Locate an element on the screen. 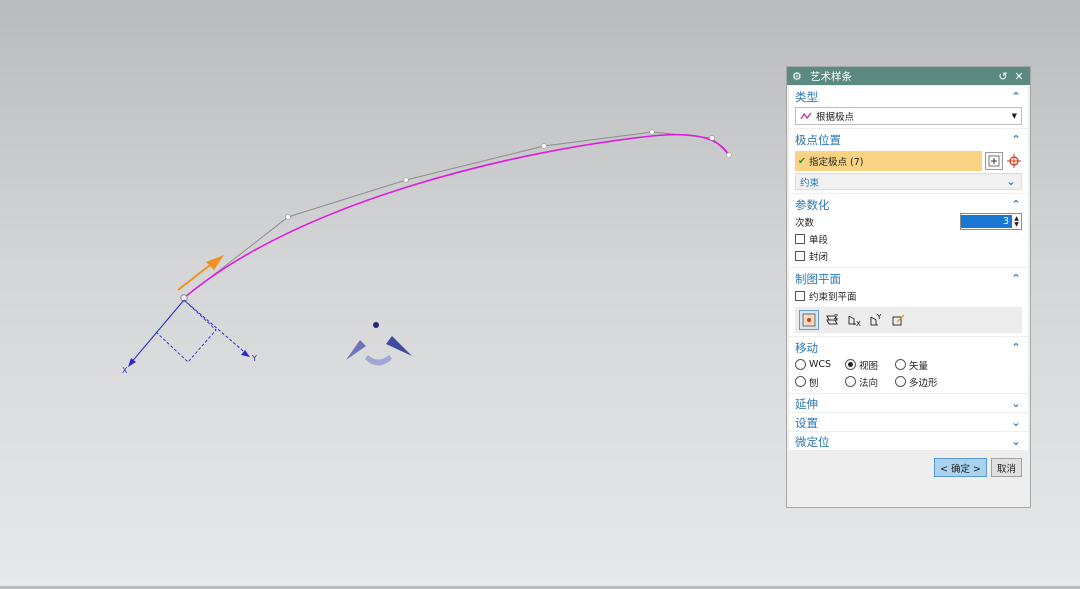 This screenshot has height=589, width=1080. section-micro-header: 微定位 ⌄ is located at coordinates (908, 441).